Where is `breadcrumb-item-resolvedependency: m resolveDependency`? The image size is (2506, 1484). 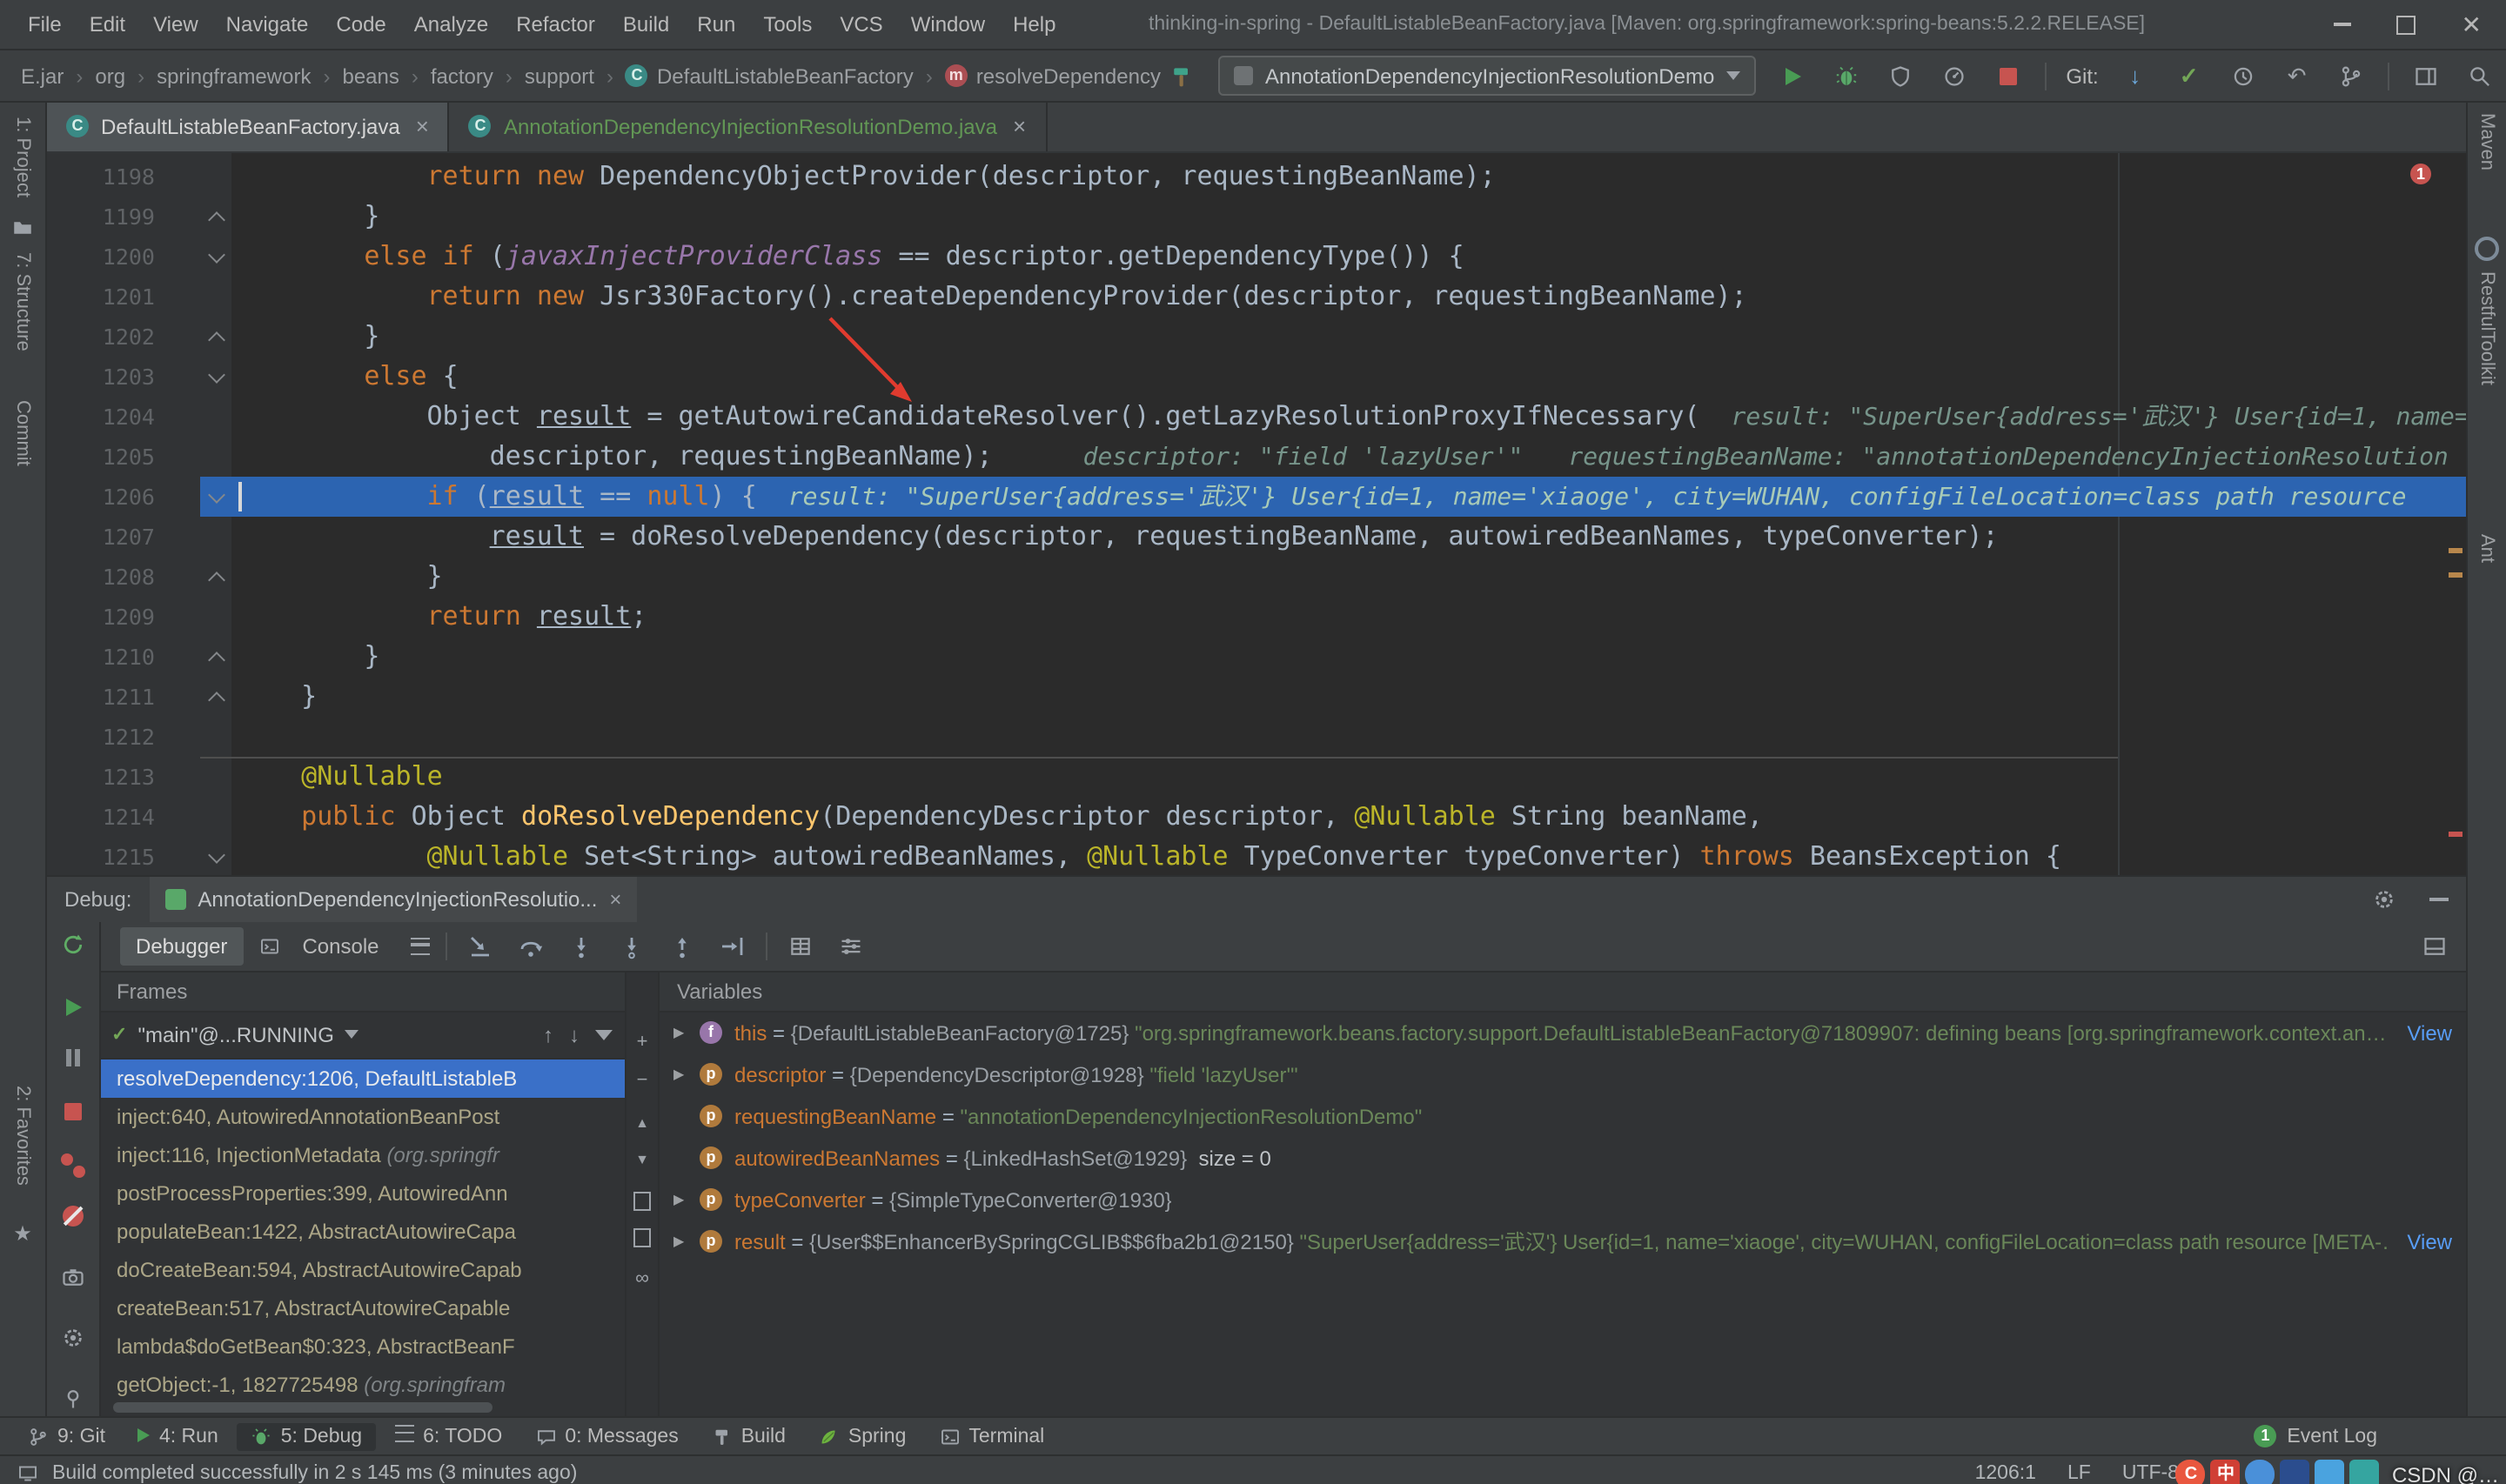 breadcrumb-item-resolvedependency: m resolveDependency is located at coordinates (1052, 75).